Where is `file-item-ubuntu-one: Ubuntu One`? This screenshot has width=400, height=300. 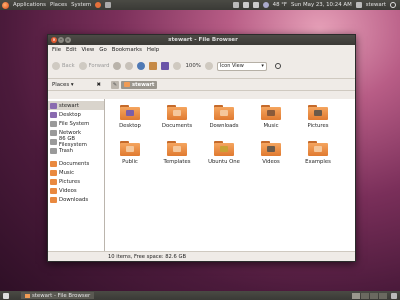 file-item-ubuntu-one: Ubuntu One is located at coordinates (224, 153).